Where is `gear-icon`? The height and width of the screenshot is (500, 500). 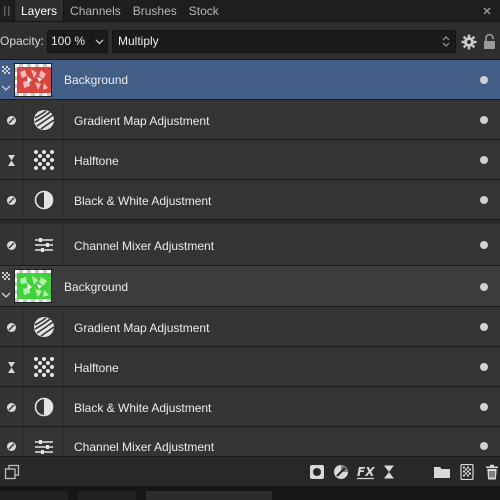
gear-icon is located at coordinates (469, 42).